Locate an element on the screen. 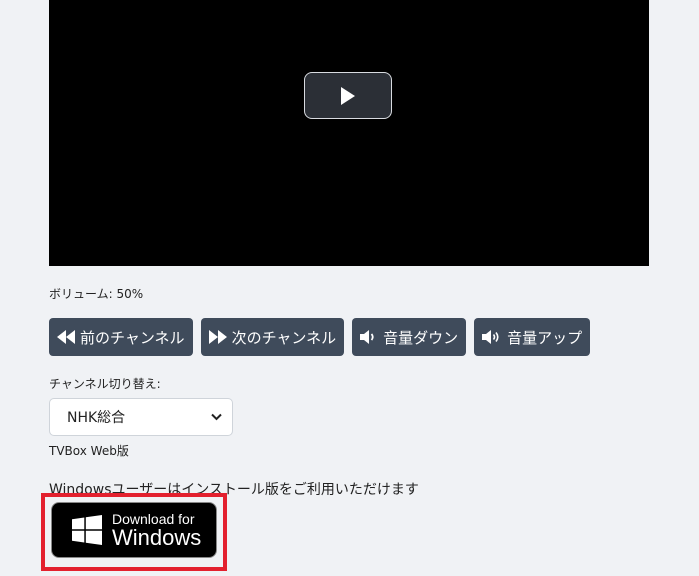  channel-select: NHK総合 is located at coordinates (141, 417).